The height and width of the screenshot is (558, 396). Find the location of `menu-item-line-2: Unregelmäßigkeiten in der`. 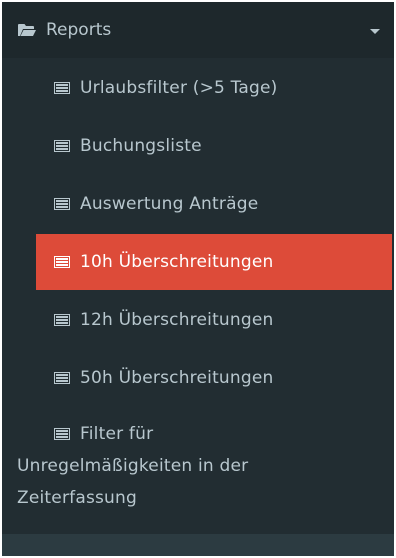

menu-item-line-2: Unregelmäßigkeiten in der is located at coordinates (133, 466).